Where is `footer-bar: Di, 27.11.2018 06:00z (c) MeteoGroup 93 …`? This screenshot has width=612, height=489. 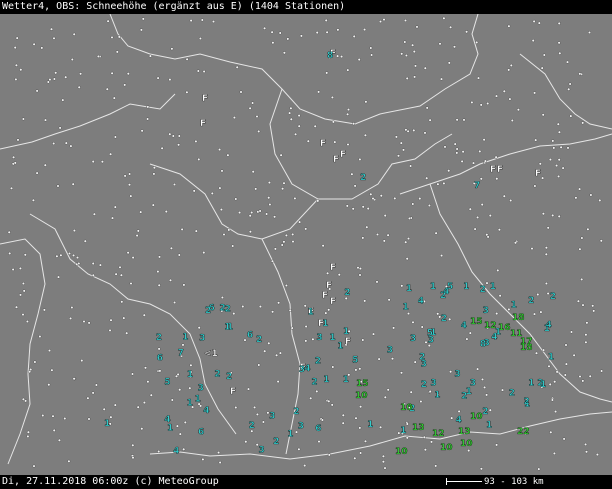 footer-bar: Di, 27.11.2018 06:00z (c) MeteoGroup 93 … is located at coordinates (306, 482).